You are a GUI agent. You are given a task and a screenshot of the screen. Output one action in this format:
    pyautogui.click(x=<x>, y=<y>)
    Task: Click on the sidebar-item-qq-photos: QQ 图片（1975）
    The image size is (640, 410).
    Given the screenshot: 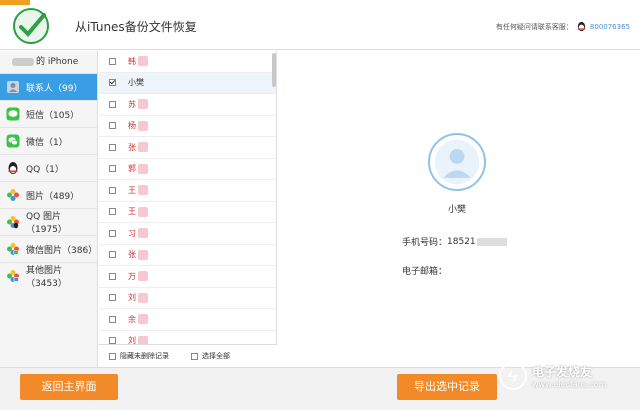 What is the action you would take?
    pyautogui.click(x=48, y=221)
    